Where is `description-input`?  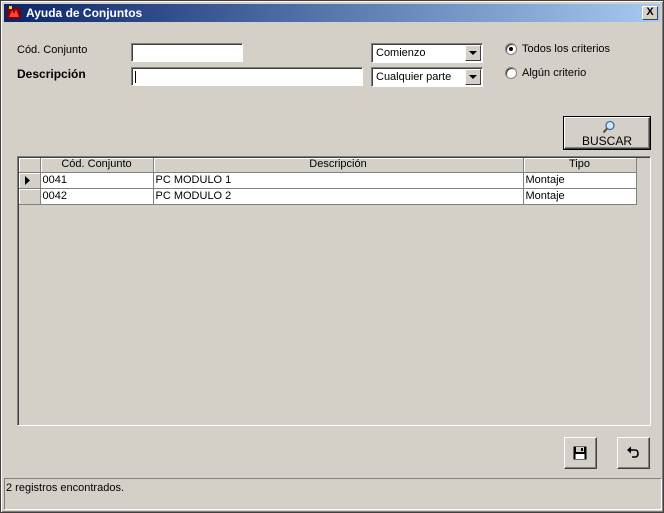
description-input is located at coordinates (247, 76).